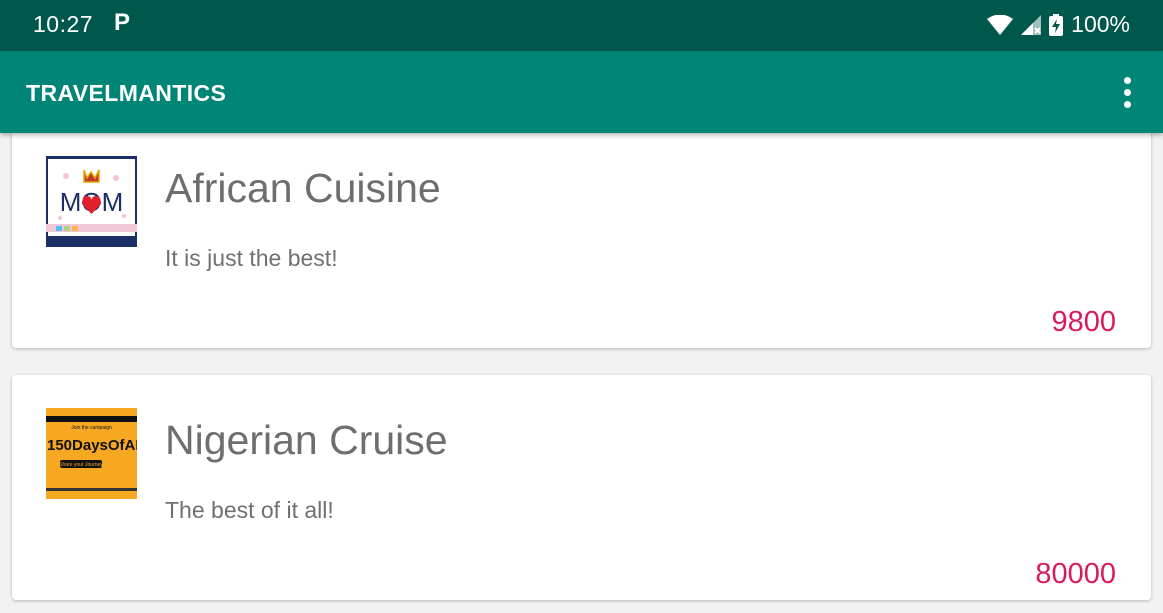 This screenshot has height=613, width=1163. I want to click on status-time: 10:27, so click(63, 24).